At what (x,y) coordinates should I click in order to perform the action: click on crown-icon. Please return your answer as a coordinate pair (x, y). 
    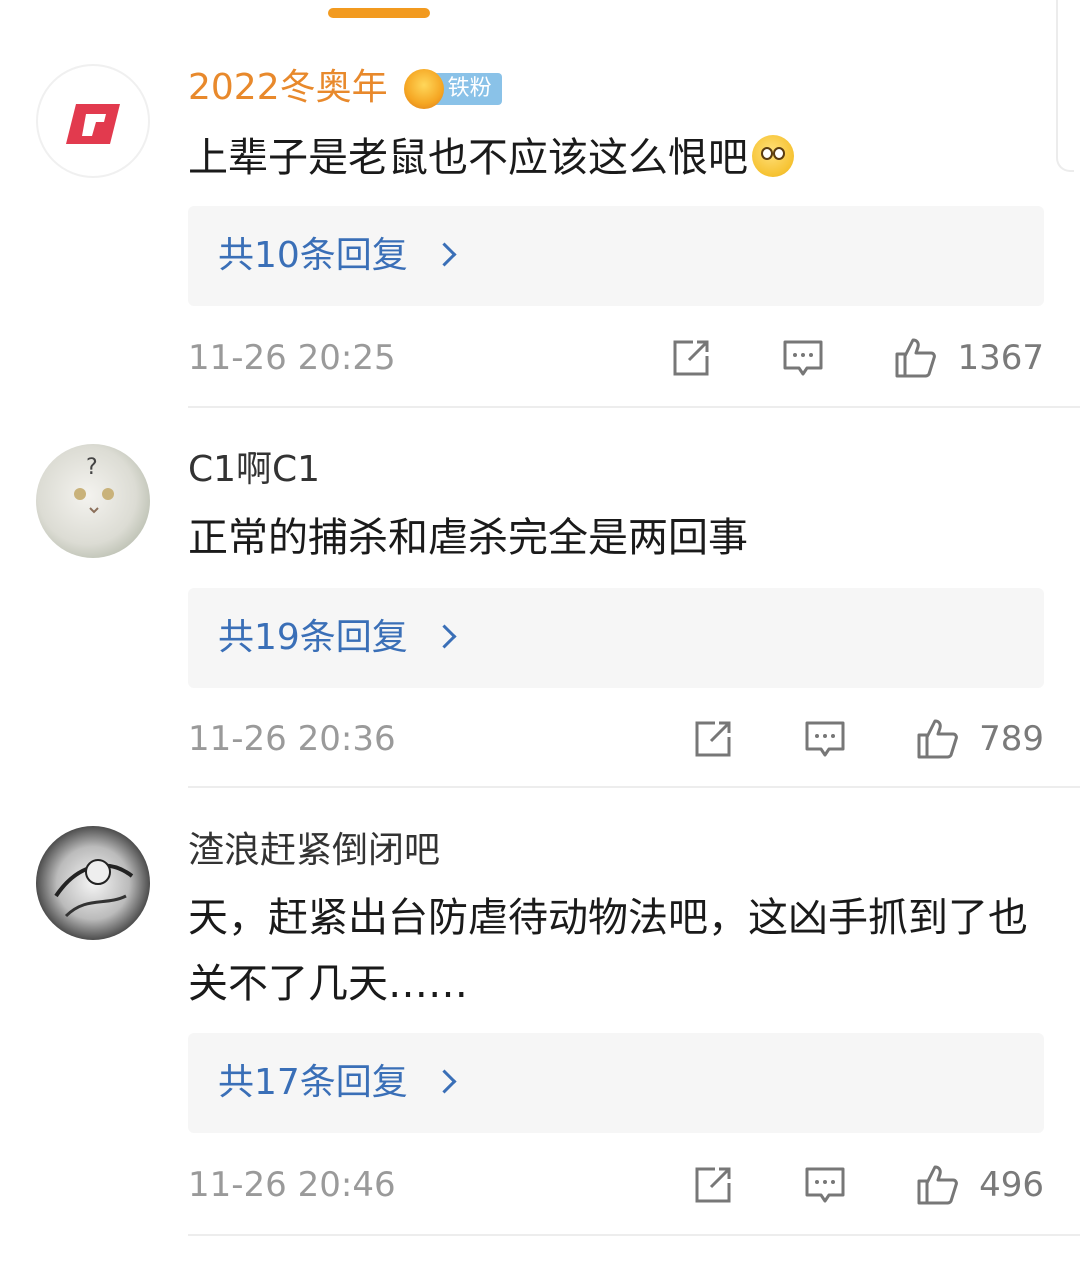
    Looking at the image, I should click on (423, 89).